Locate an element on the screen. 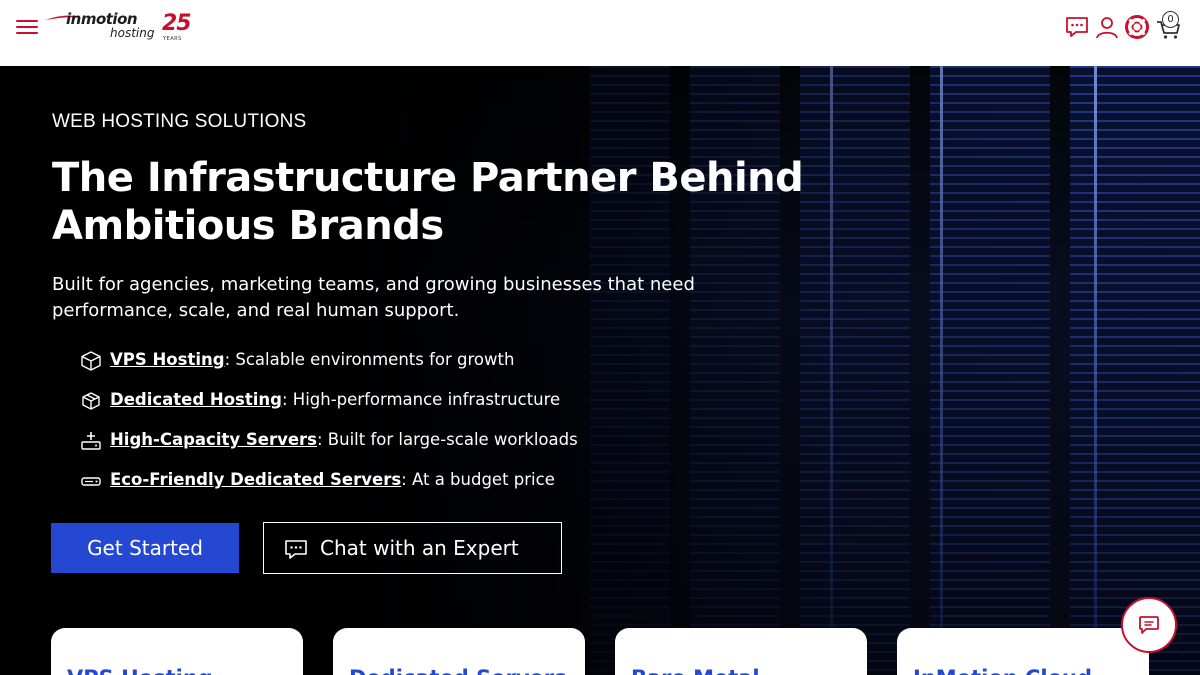  product-card-vps: VPS Hosting is located at coordinates (177, 651).